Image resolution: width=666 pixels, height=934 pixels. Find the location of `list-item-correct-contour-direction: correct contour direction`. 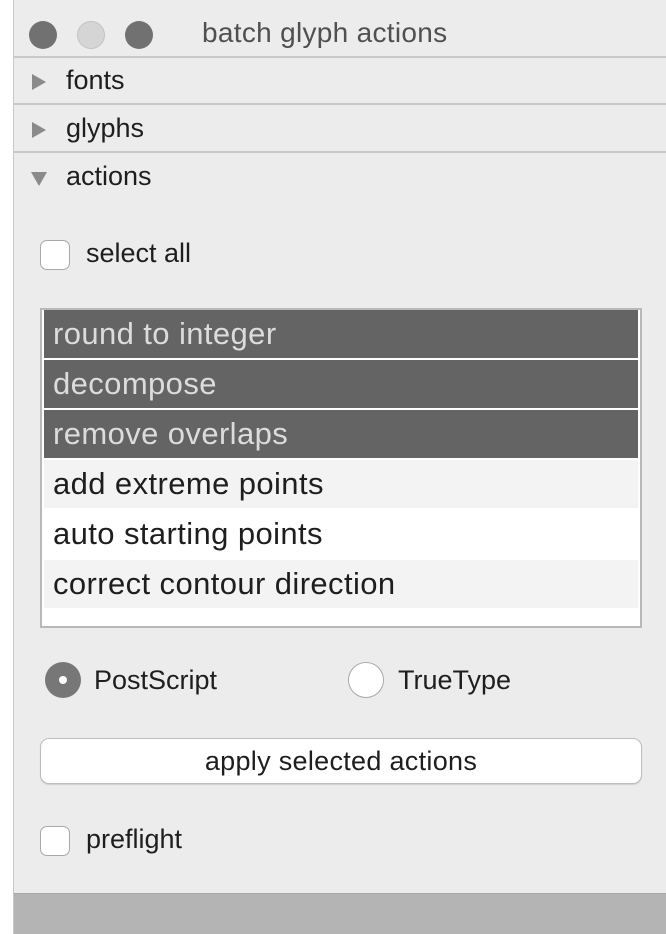

list-item-correct-contour-direction: correct contour direction is located at coordinates (341, 584).